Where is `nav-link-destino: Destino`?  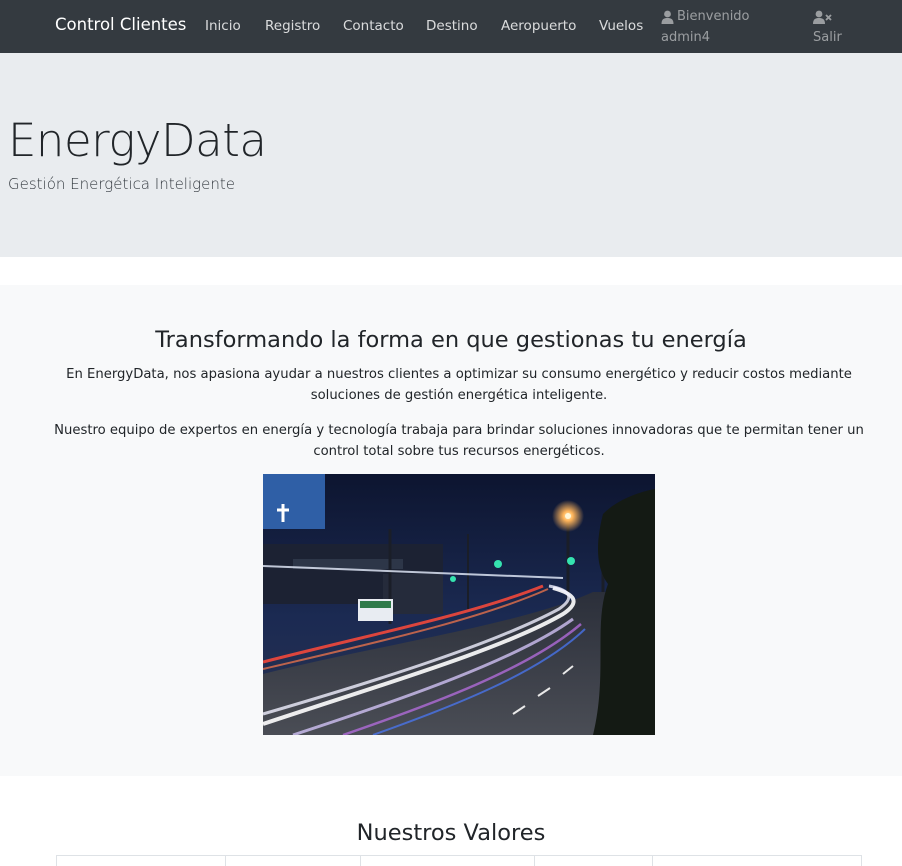 nav-link-destino: Destino is located at coordinates (452, 26).